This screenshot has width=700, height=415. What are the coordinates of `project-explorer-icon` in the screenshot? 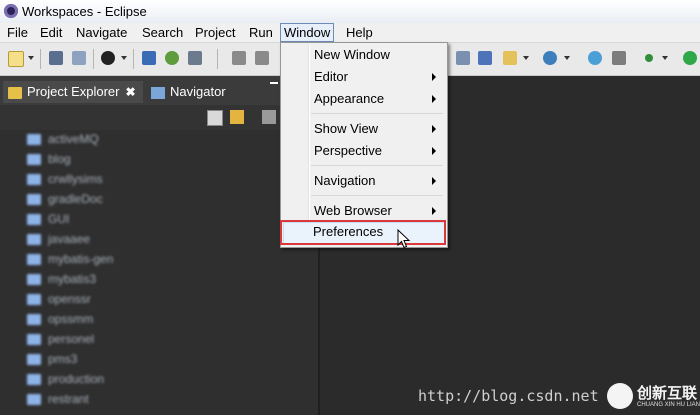 It's located at (15, 92).